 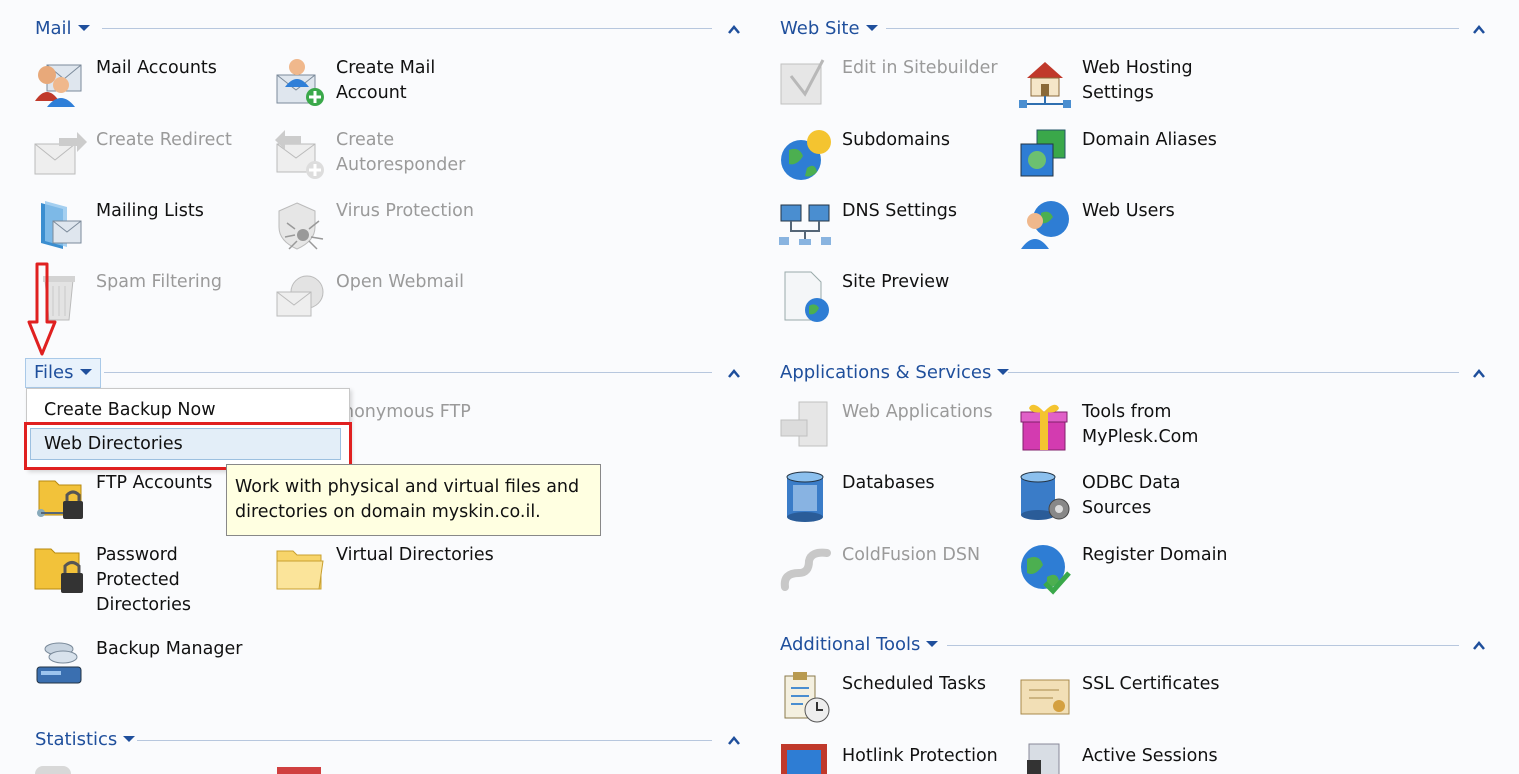 What do you see at coordinates (60, 572) in the screenshot?
I see `password-protected-directories-item` at bounding box center [60, 572].